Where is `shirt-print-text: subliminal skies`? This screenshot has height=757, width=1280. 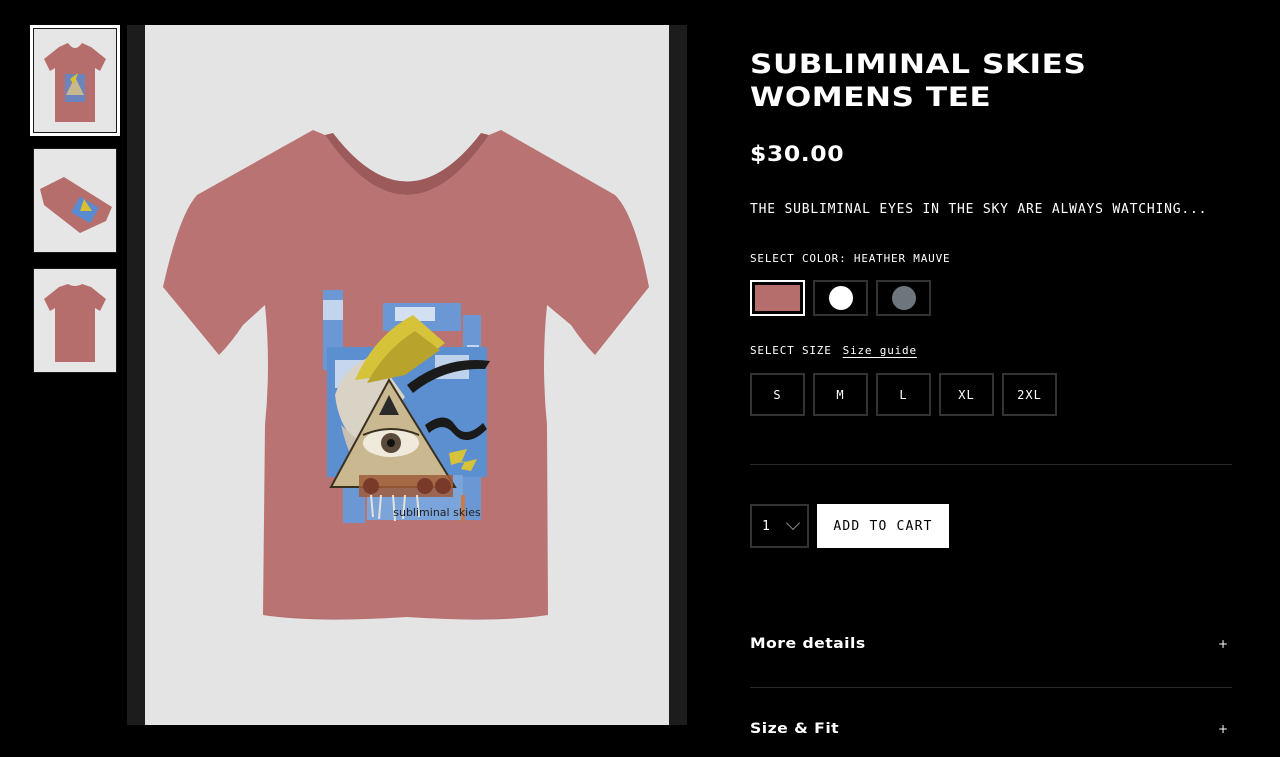
shirt-print-text: subliminal skies is located at coordinates (437, 512).